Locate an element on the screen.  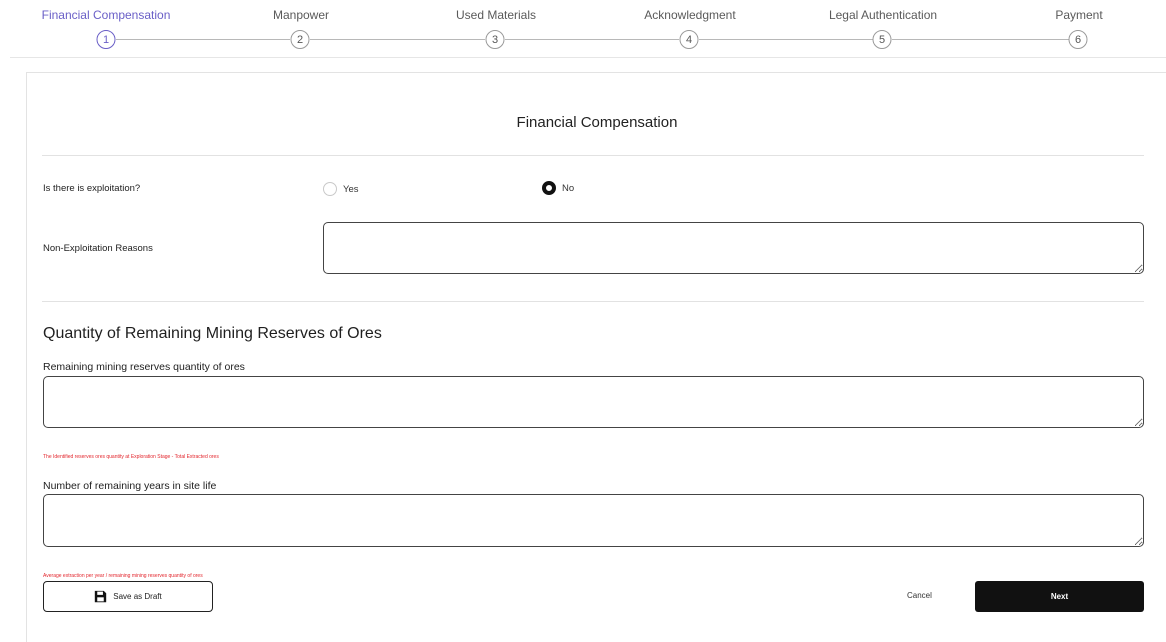
radio-no-circle is located at coordinates (549, 188).